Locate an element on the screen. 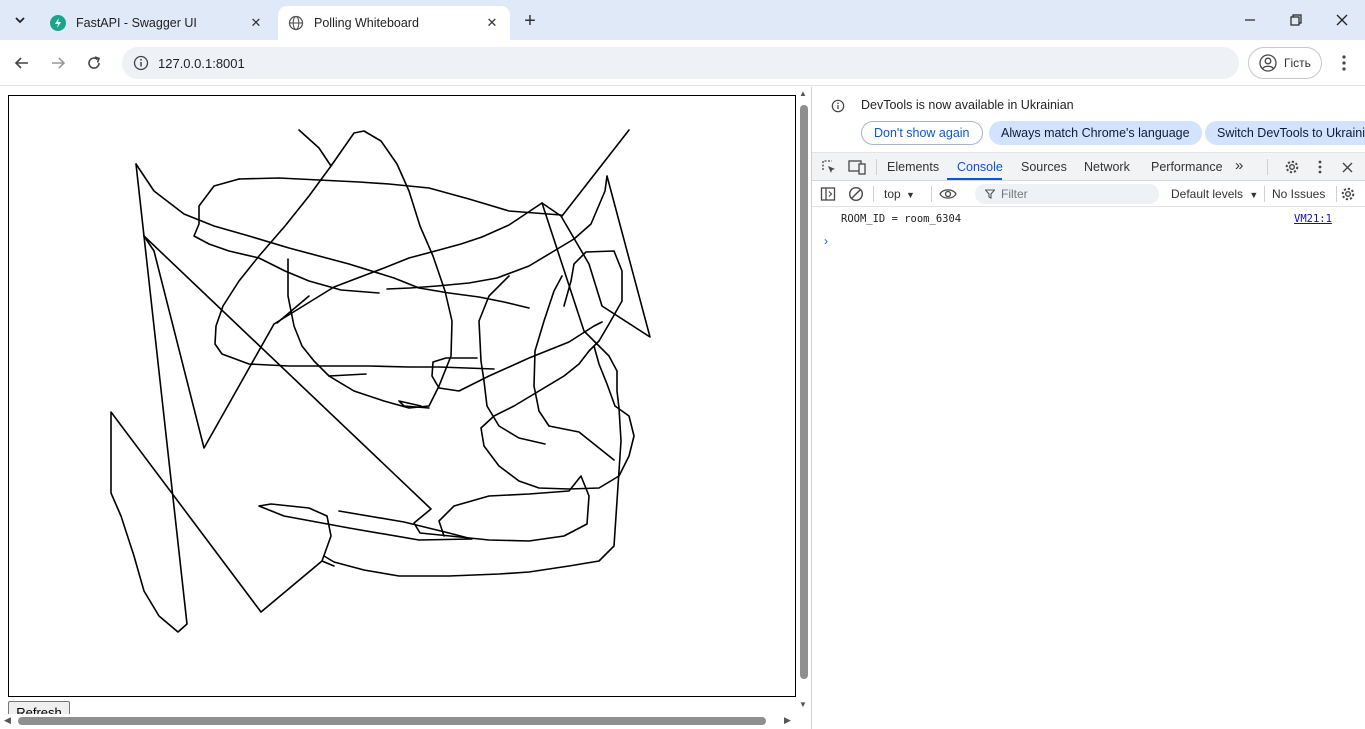 The height and width of the screenshot is (729, 1365). back-arrow-icon is located at coordinates (21, 63).